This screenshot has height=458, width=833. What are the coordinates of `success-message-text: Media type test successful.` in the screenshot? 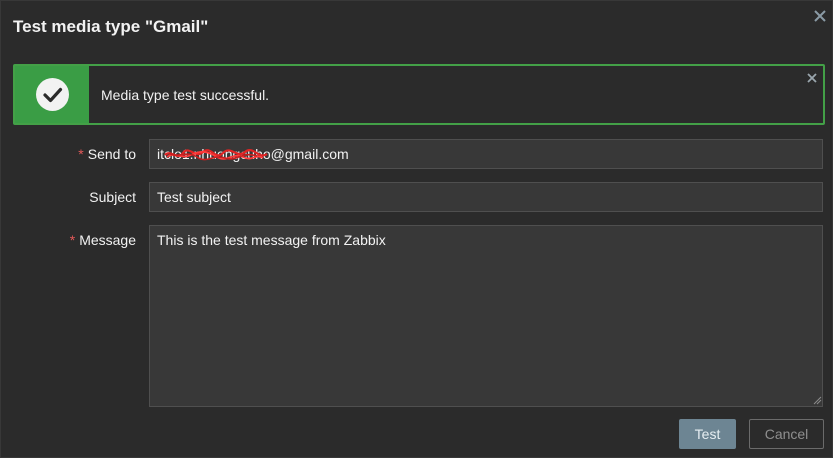 It's located at (185, 95).